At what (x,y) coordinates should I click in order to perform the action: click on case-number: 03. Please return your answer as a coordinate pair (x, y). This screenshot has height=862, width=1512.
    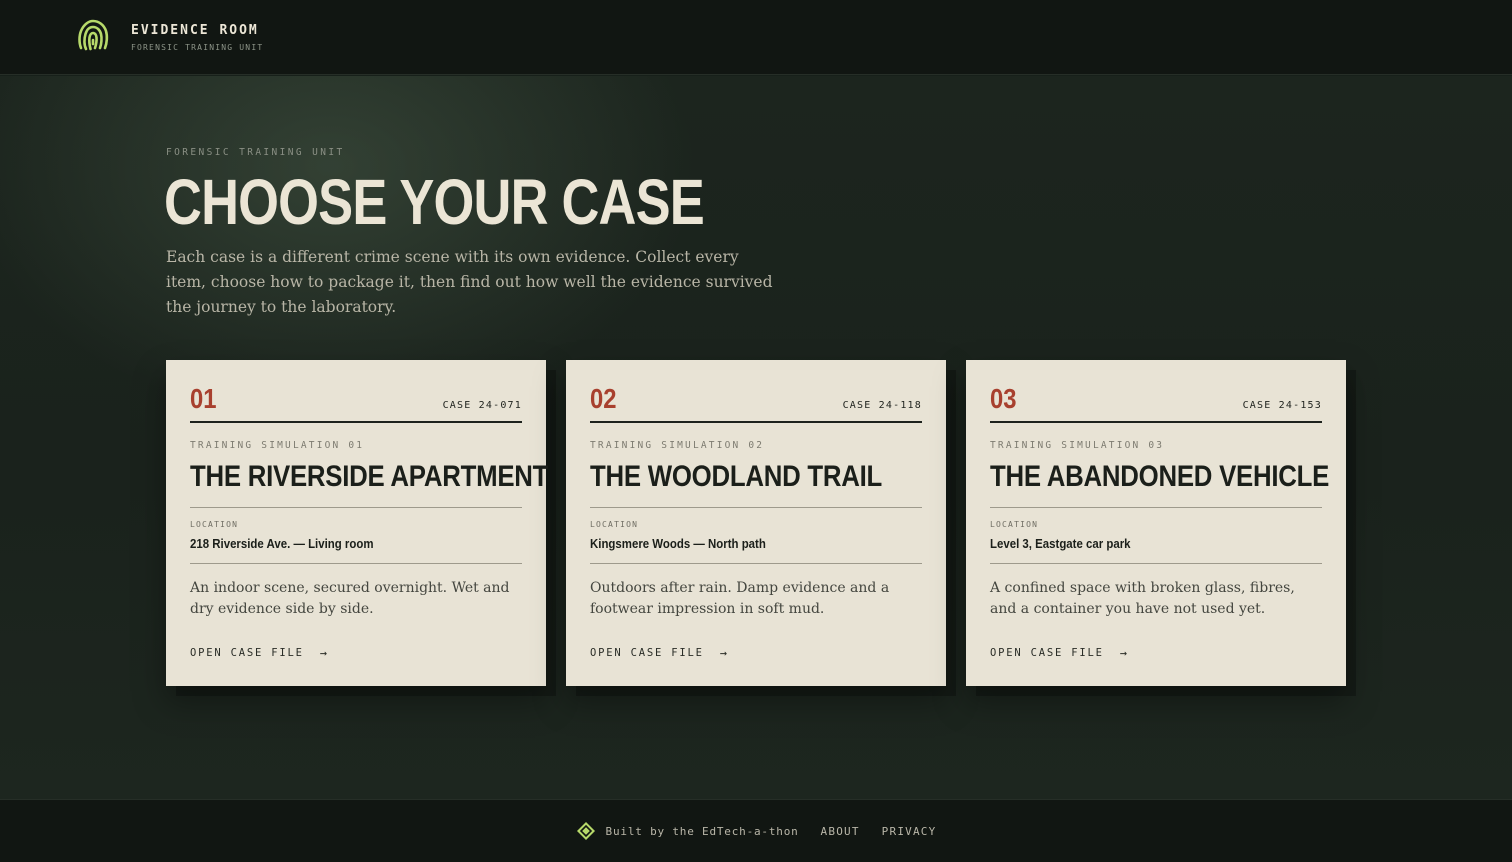
    Looking at the image, I should click on (1003, 398).